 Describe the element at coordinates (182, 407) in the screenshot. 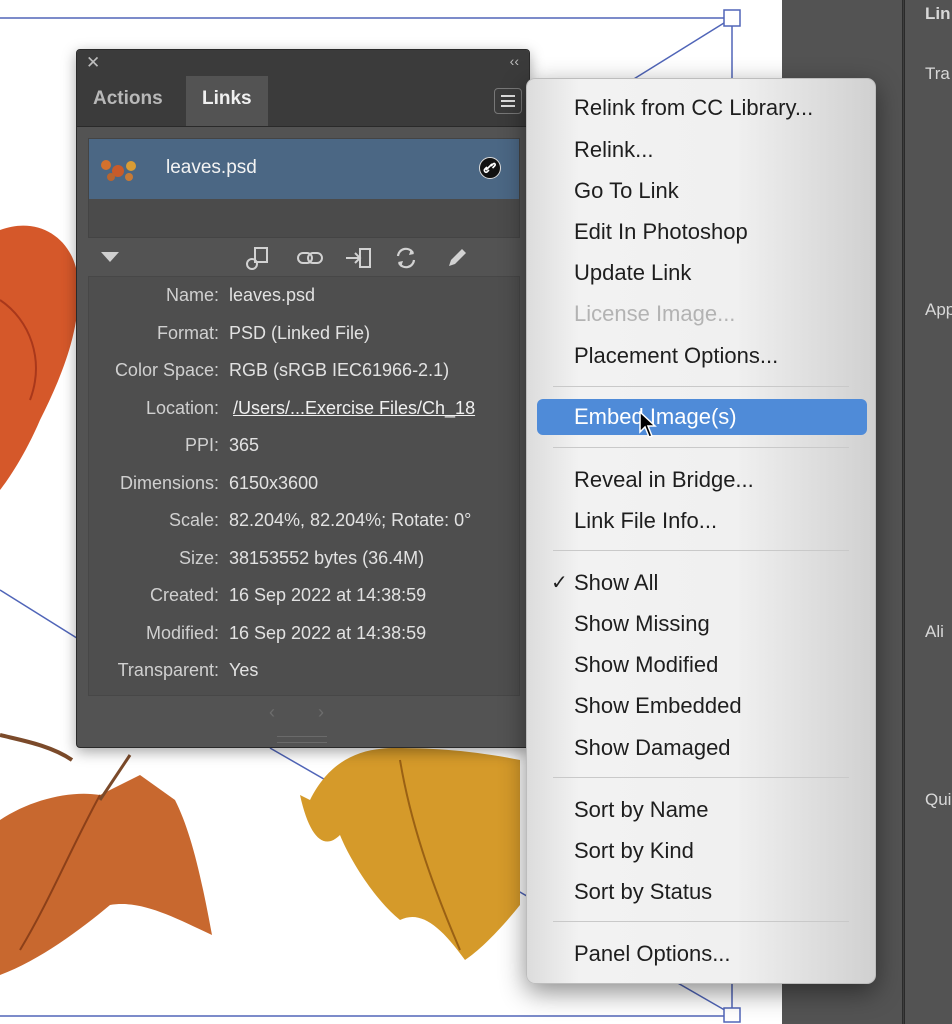

I see `info-key: Location:` at that location.